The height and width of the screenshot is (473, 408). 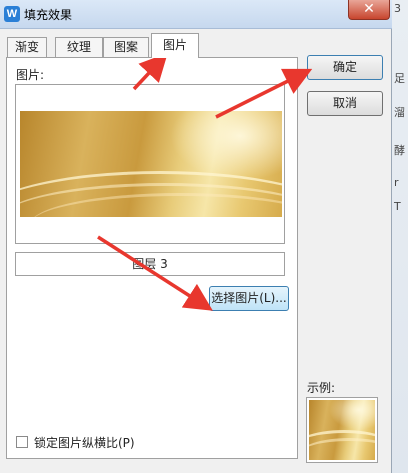 What do you see at coordinates (345, 67) in the screenshot?
I see `ok-button: 确定` at bounding box center [345, 67].